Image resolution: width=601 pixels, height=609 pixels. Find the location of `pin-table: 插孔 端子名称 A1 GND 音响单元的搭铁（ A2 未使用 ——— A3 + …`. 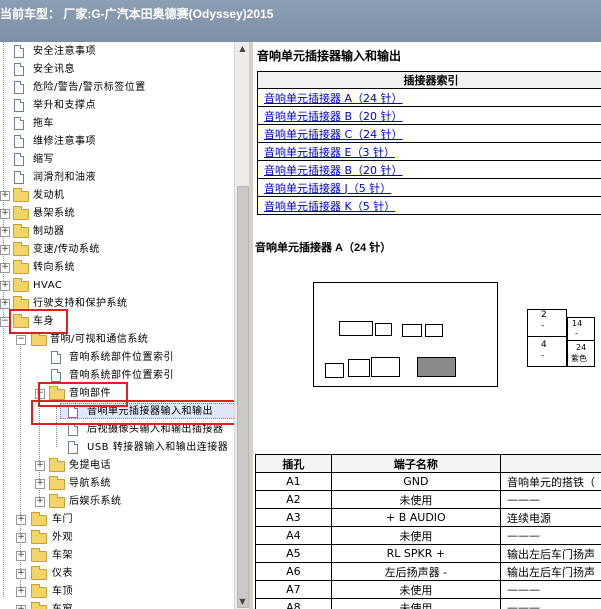

pin-table: 插孔 端子名称 A1 GND 音响单元的搭铁（ A2 未使用 ——— A3 + … is located at coordinates (428, 531).